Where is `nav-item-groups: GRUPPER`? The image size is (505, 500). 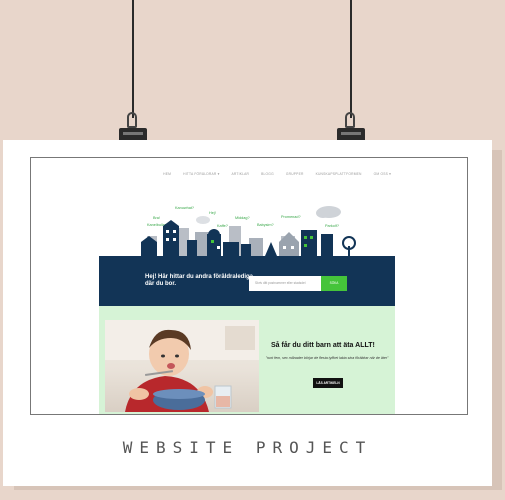
nav-item-groups: GRUPPER is located at coordinates (295, 174).